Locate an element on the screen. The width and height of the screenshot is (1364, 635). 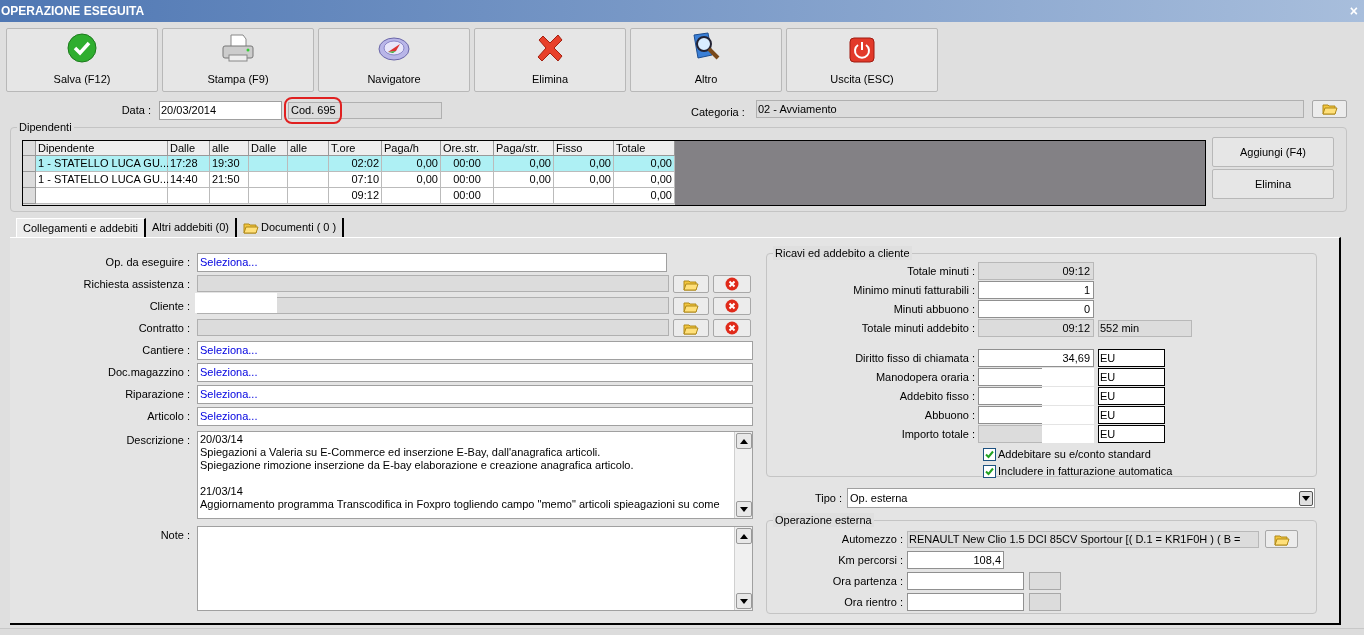
table-row: 1 - STATELLO LUCA GU...14:40 21:50 07:10 0,00 00:00 0,00 0,00 0,00 is located at coordinates (349, 180).